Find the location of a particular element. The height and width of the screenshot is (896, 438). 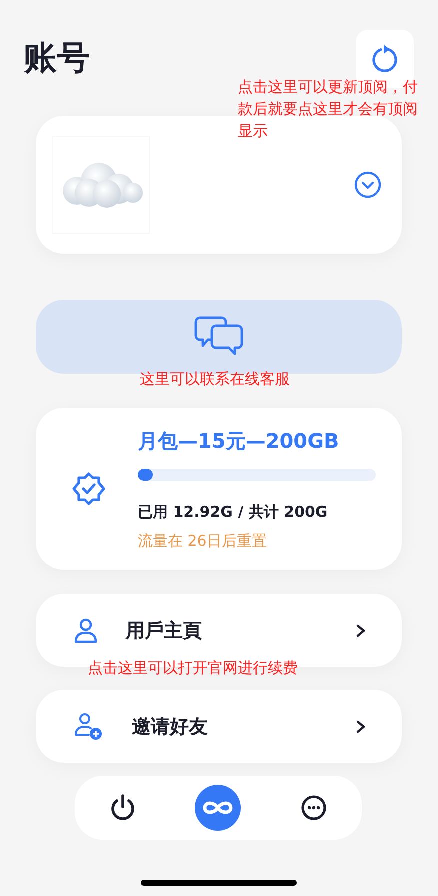

menu-row: 邀请好友 is located at coordinates (219, 726).